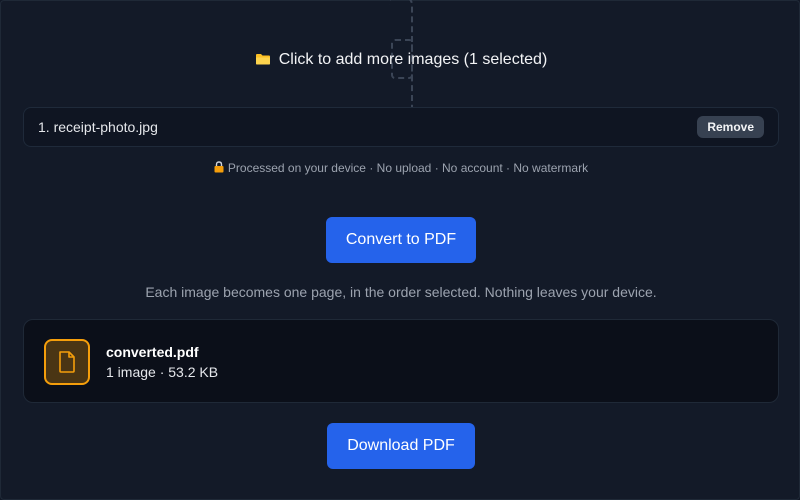  I want to click on file-list-item: 1. receipt-photo.jpg Remove, so click(401, 127).